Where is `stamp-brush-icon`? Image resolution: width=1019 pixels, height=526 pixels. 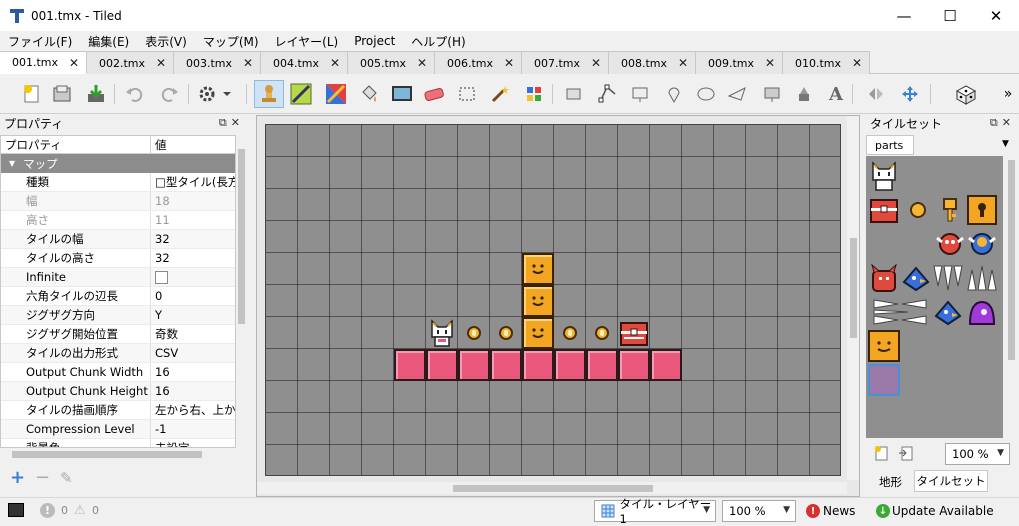 stamp-brush-icon is located at coordinates (269, 94).